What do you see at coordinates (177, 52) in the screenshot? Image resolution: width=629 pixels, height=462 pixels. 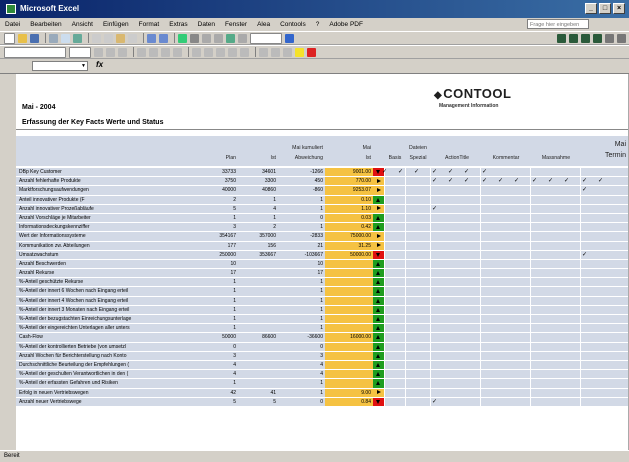 I see `merge-center-icon` at bounding box center [177, 52].